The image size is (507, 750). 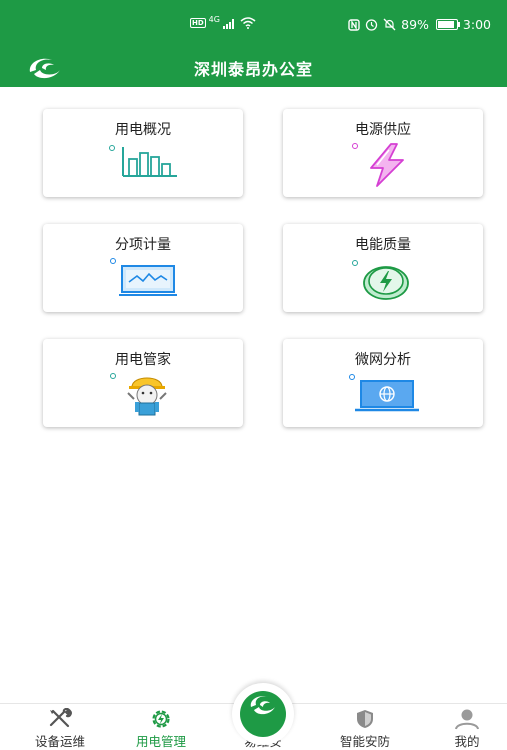 I want to click on lightning-icon, so click(x=387, y=165).